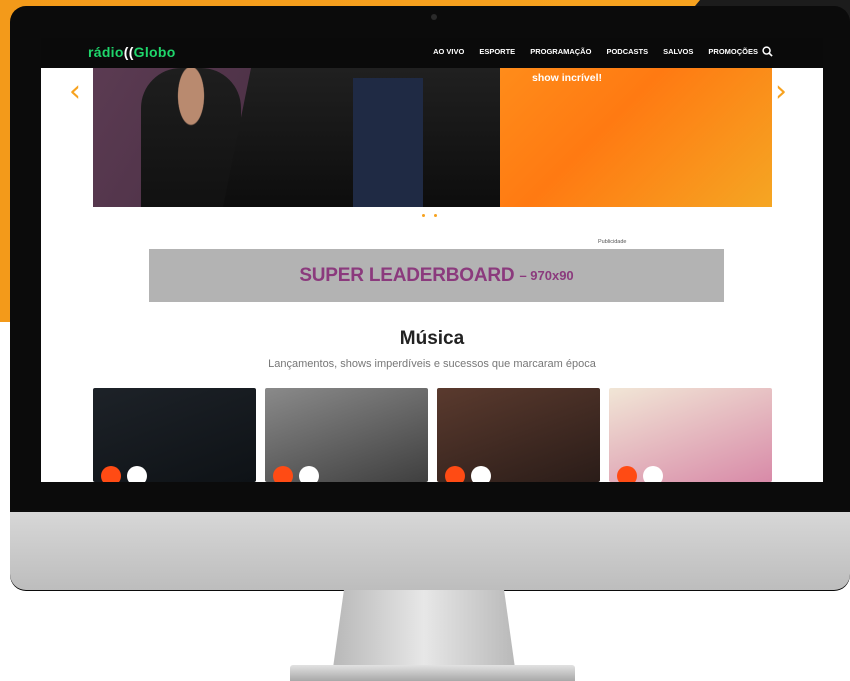 The image size is (850, 681). I want to click on monitor-stand-base, so click(432, 673).